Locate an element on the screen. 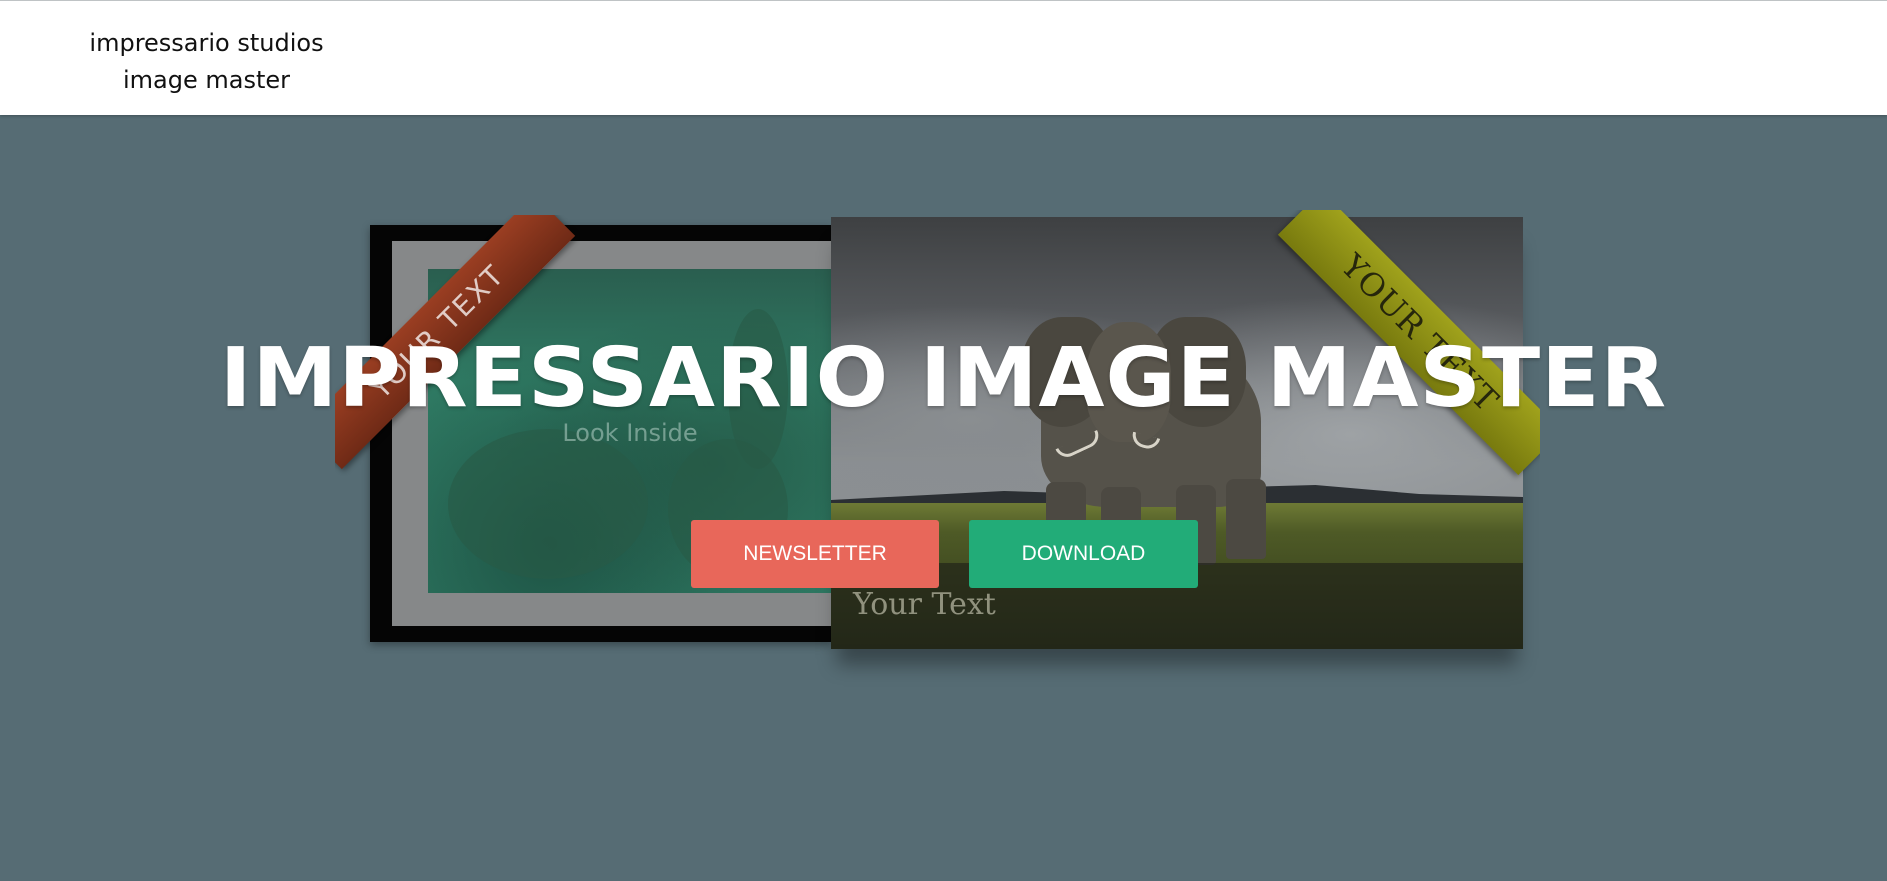 This screenshot has height=881, width=1887. download-button: DOWNLOAD is located at coordinates (1083, 554).